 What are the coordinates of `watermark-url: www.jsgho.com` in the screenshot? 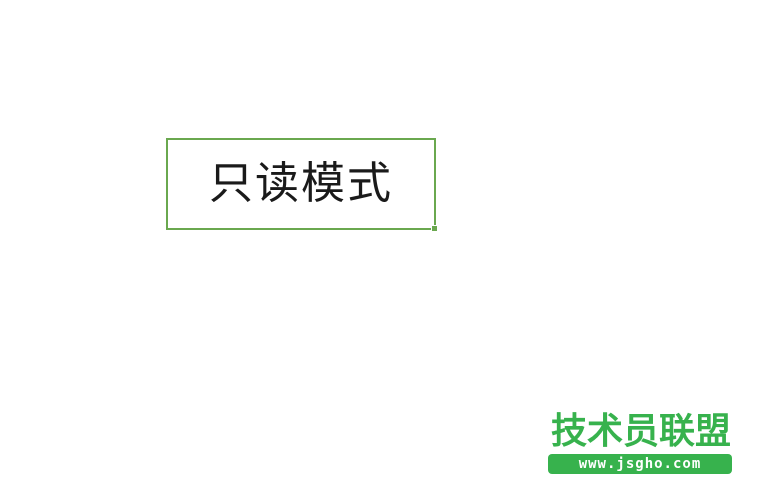 It's located at (640, 464).